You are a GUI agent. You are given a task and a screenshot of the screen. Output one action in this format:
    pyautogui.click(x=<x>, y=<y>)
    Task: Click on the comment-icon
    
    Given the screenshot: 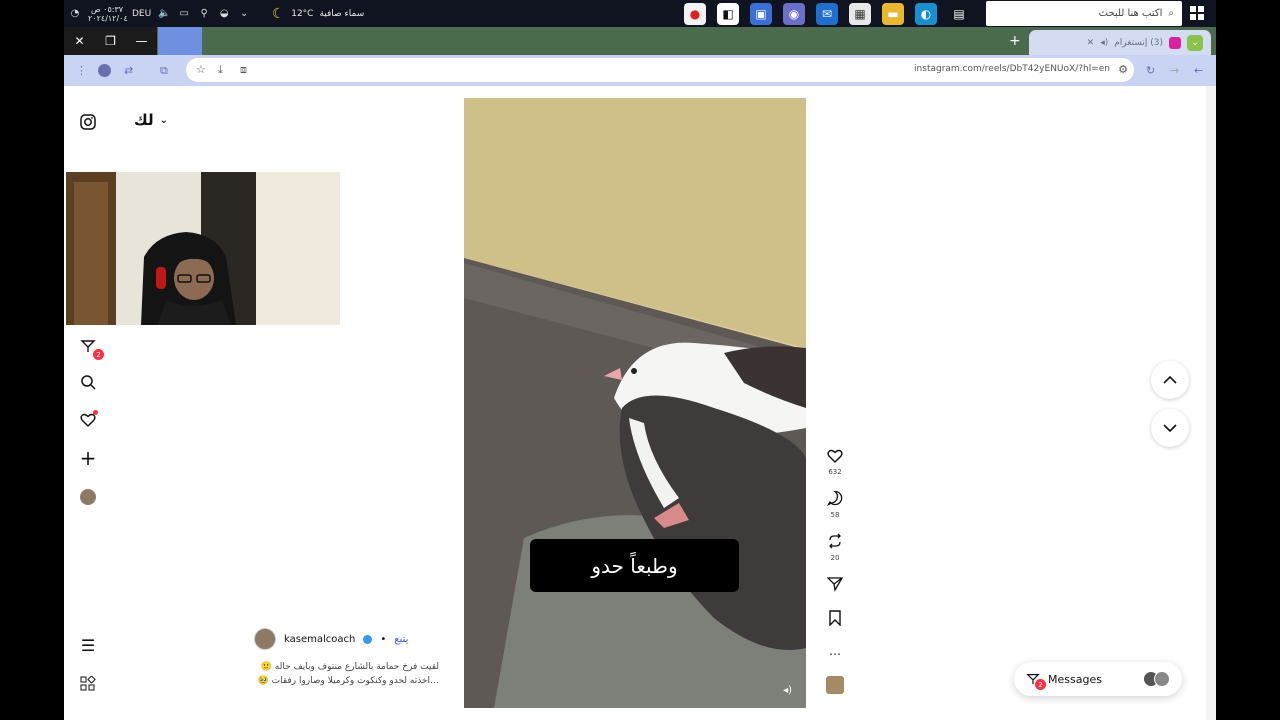 What is the action you would take?
    pyautogui.click(x=834, y=500)
    